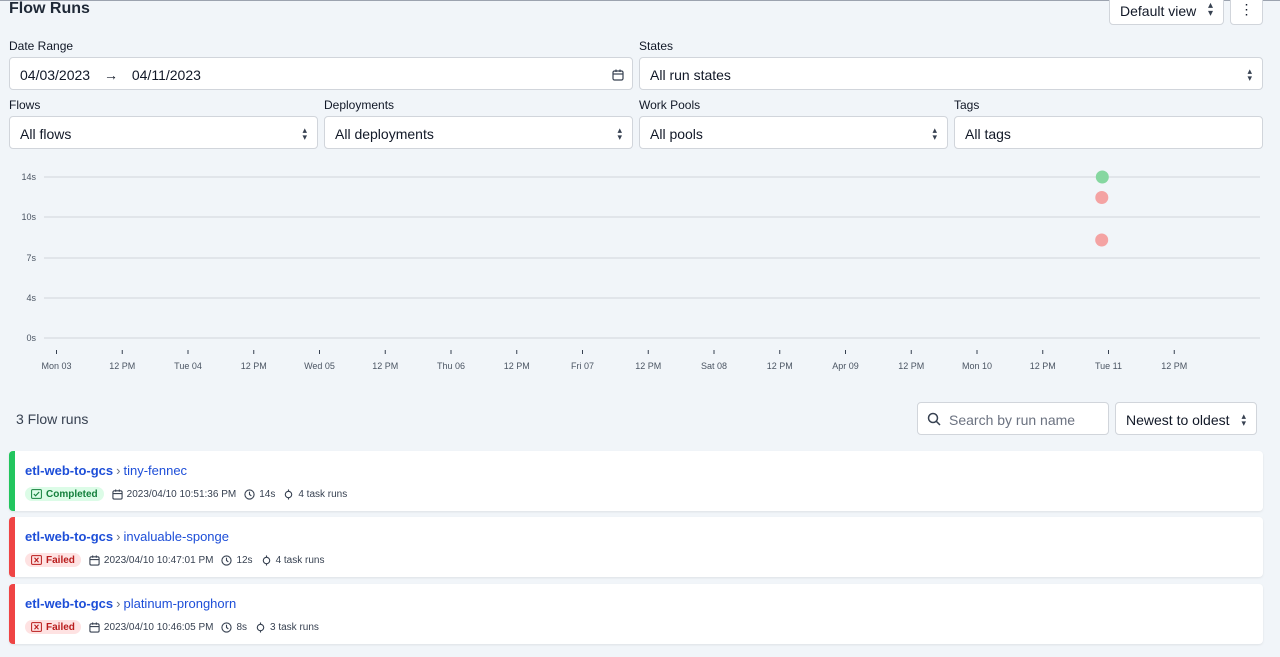 This screenshot has width=1280, height=657. Describe the element at coordinates (241, 627) in the screenshot. I see `duration-text: 8s` at that location.